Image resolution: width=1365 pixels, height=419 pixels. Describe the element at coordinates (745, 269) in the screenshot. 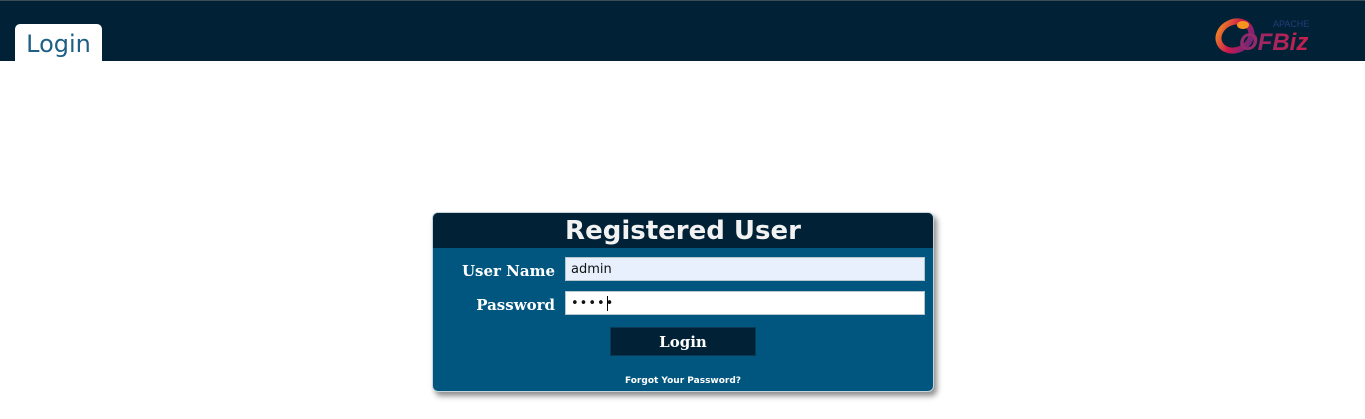

I see `username-input` at that location.